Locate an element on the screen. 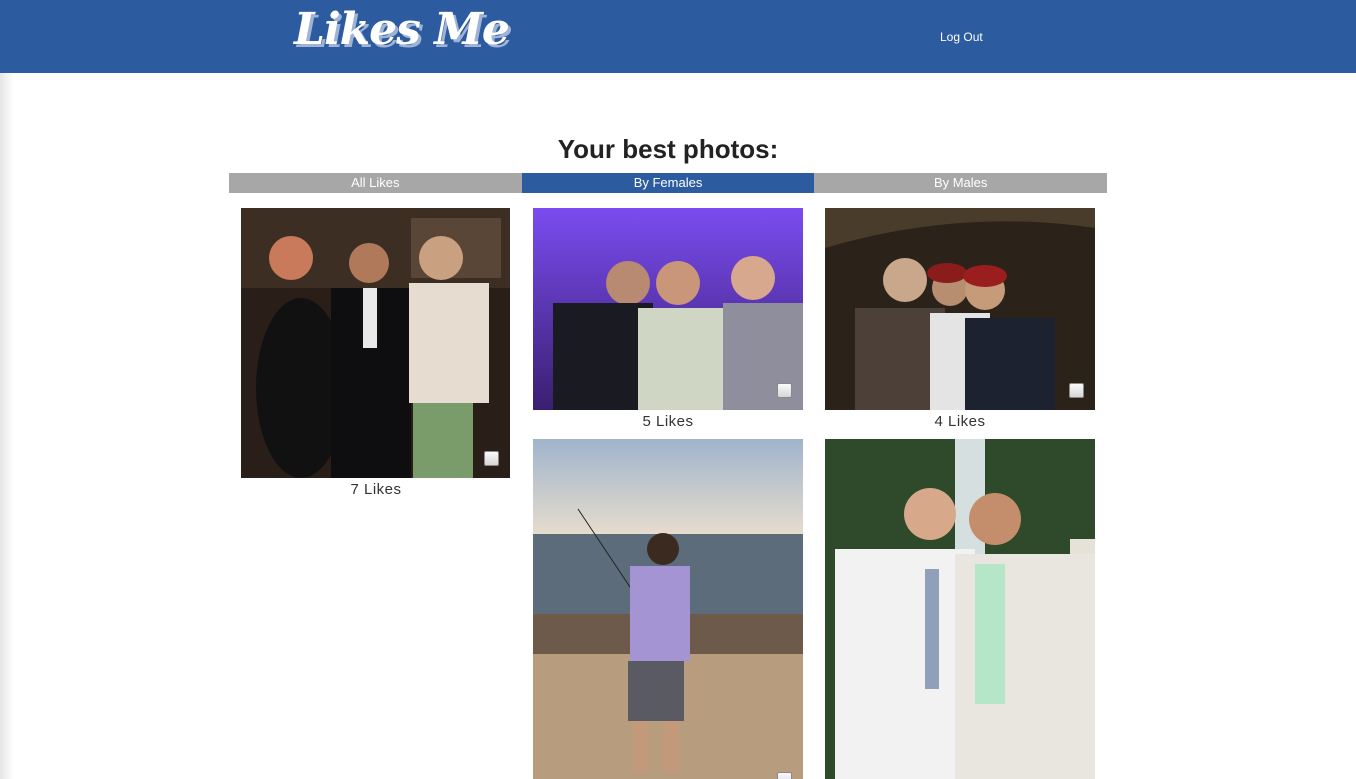  fountain-suits-photo is located at coordinates (960, 609).